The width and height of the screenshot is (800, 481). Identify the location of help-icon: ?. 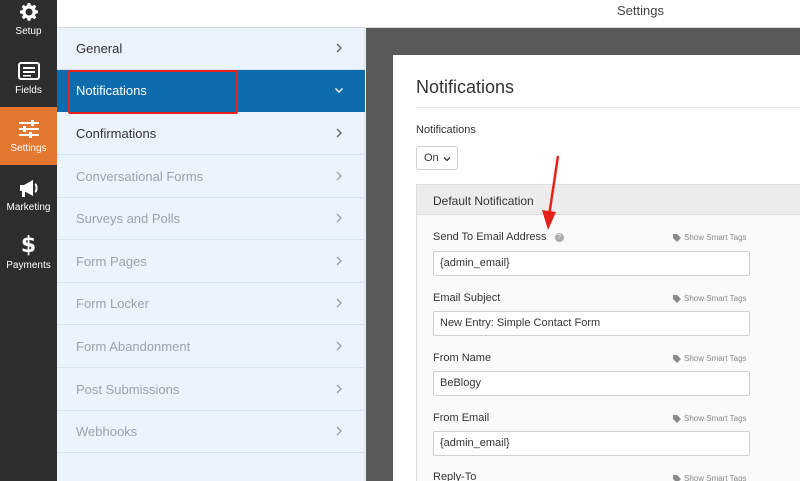
(559, 237).